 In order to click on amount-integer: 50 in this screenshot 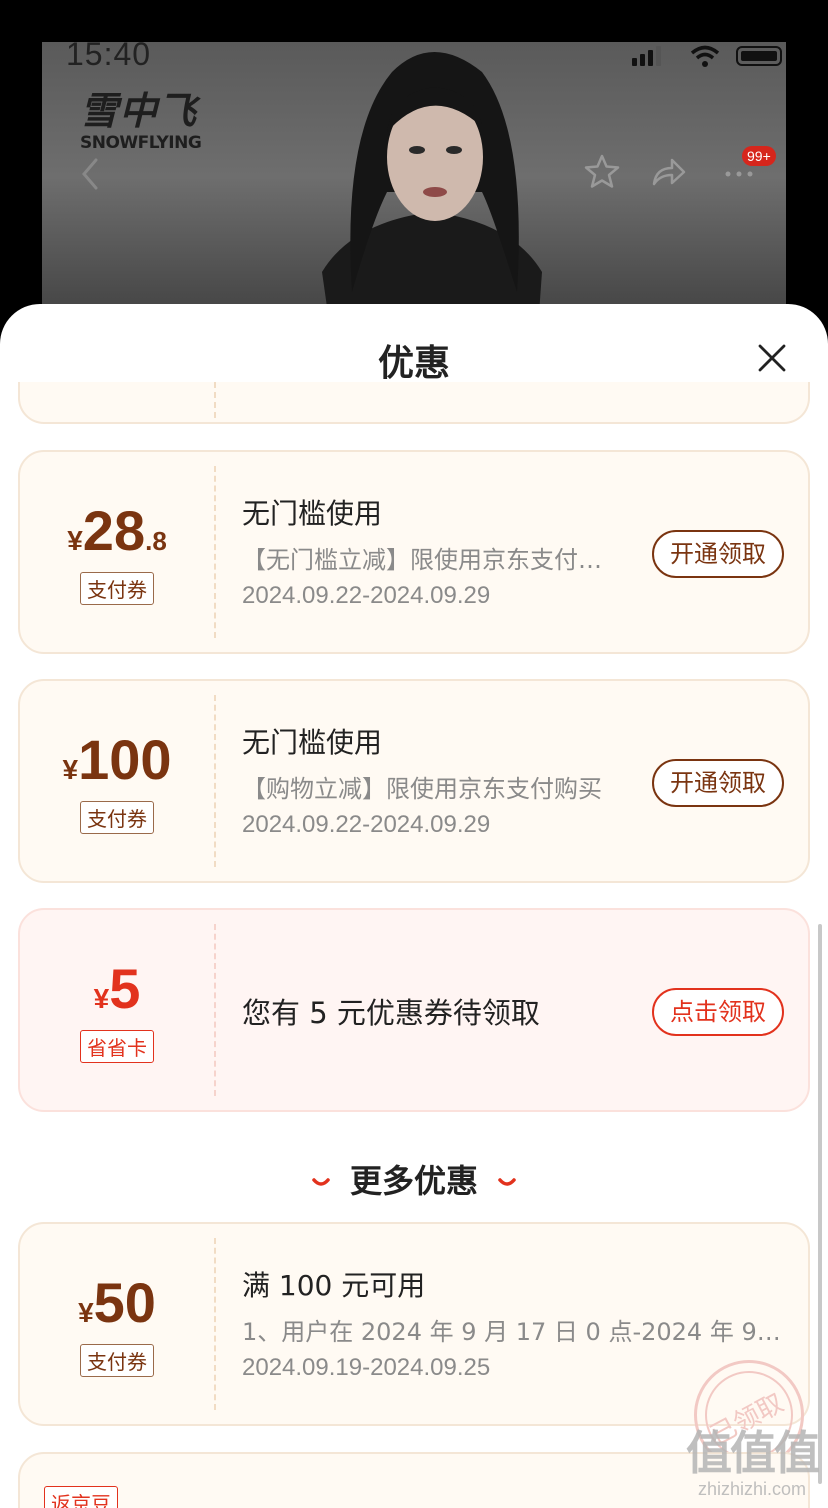, I will do `click(124, 1302)`.